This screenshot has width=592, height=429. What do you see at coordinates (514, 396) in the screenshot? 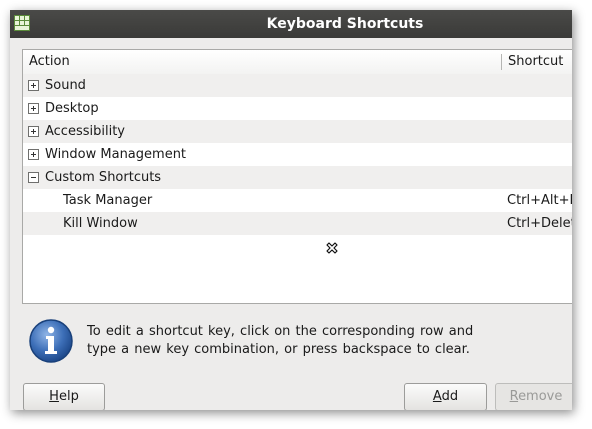
I see `remove-mnemonic: R` at bounding box center [514, 396].